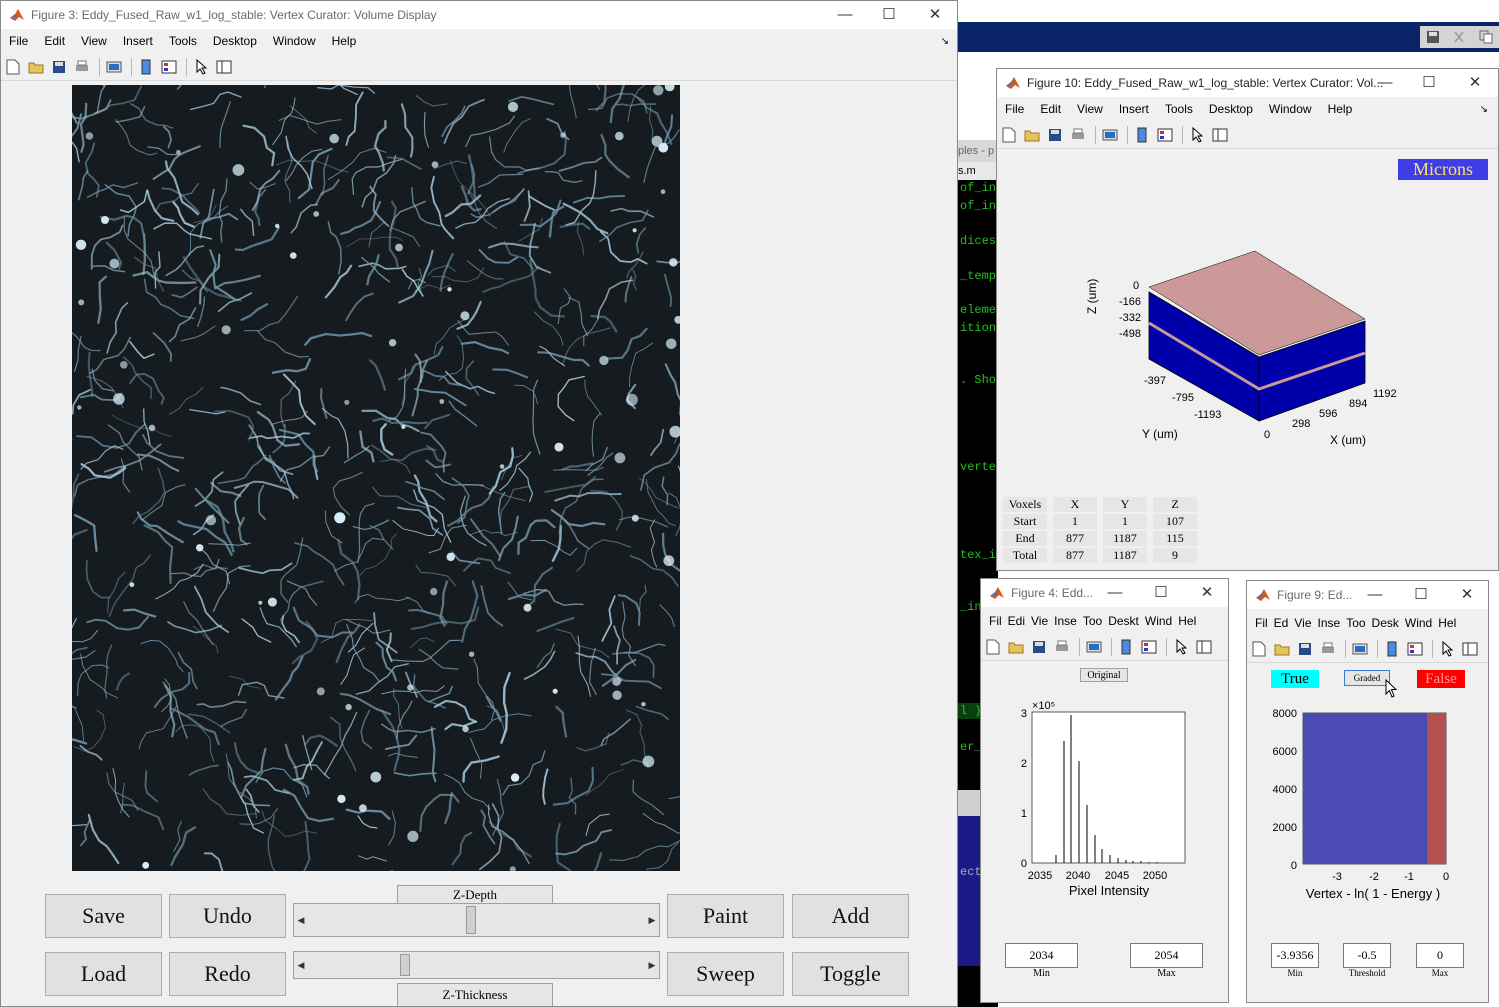 The image size is (1499, 1007). Describe the element at coordinates (227, 974) in the screenshot. I see `redo-button: Redo` at that location.